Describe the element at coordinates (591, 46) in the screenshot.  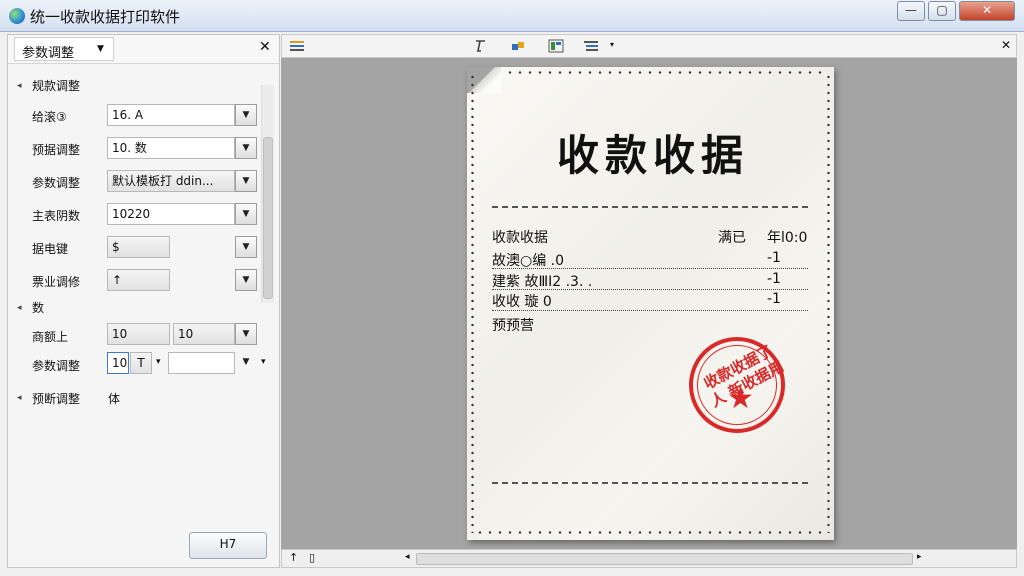
I see `list-icon` at that location.